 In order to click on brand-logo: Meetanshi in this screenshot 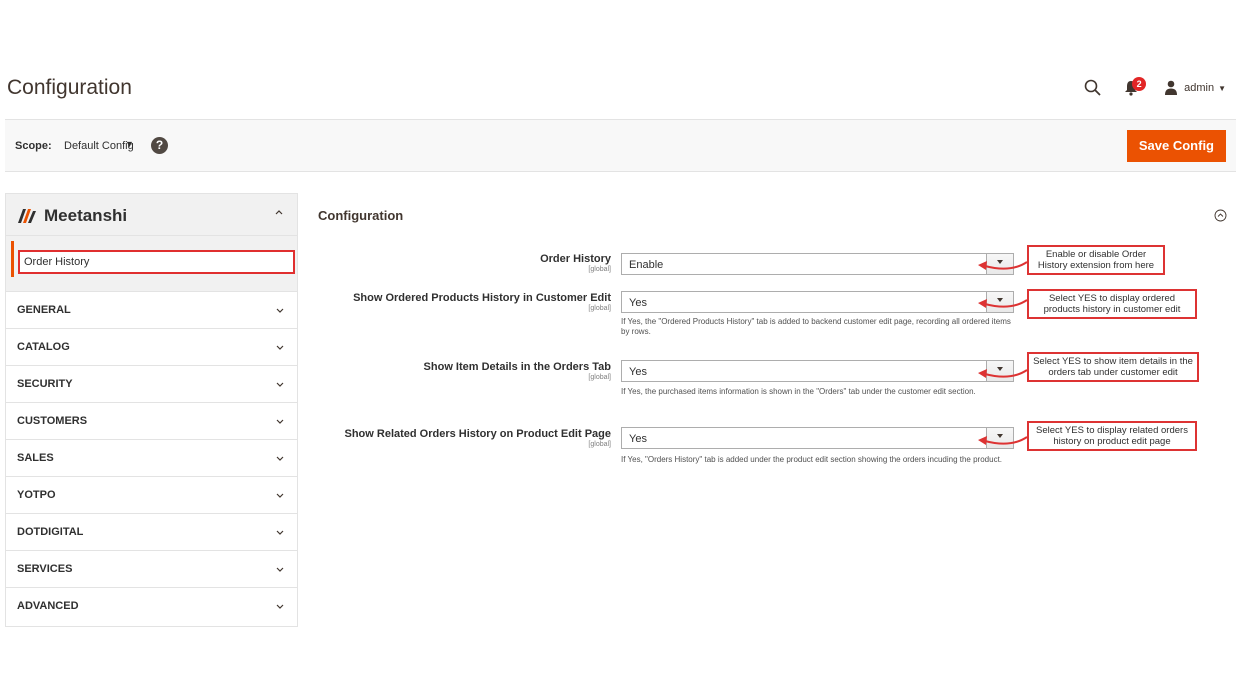, I will do `click(72, 216)`.